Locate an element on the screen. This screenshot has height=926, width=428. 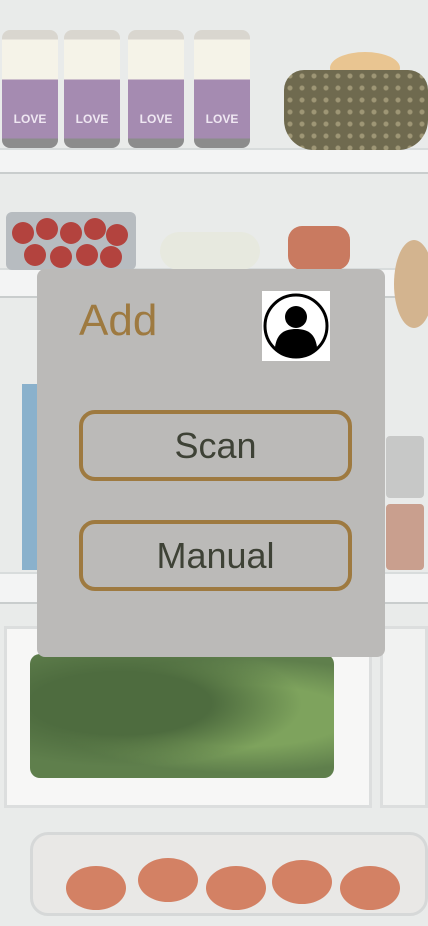
fruit is located at coordinates (411, 284).